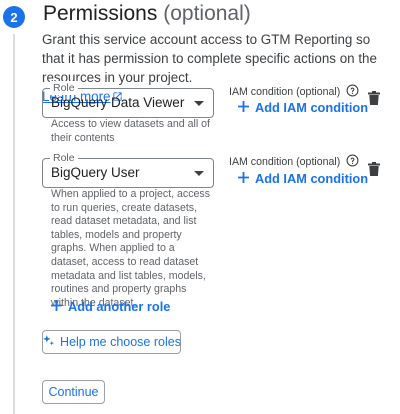 This screenshot has width=400, height=414. What do you see at coordinates (64, 88) in the screenshot?
I see `role-select-1-legend: Role` at bounding box center [64, 88].